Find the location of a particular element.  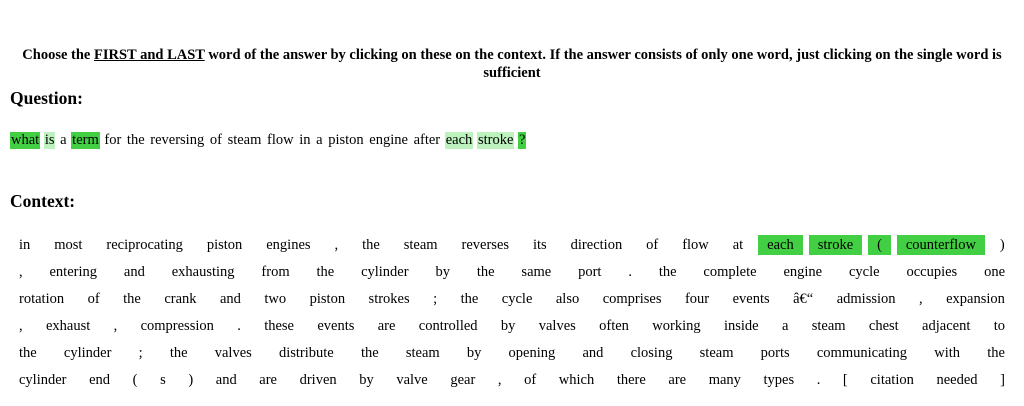

context-word: valve is located at coordinates (411, 380).